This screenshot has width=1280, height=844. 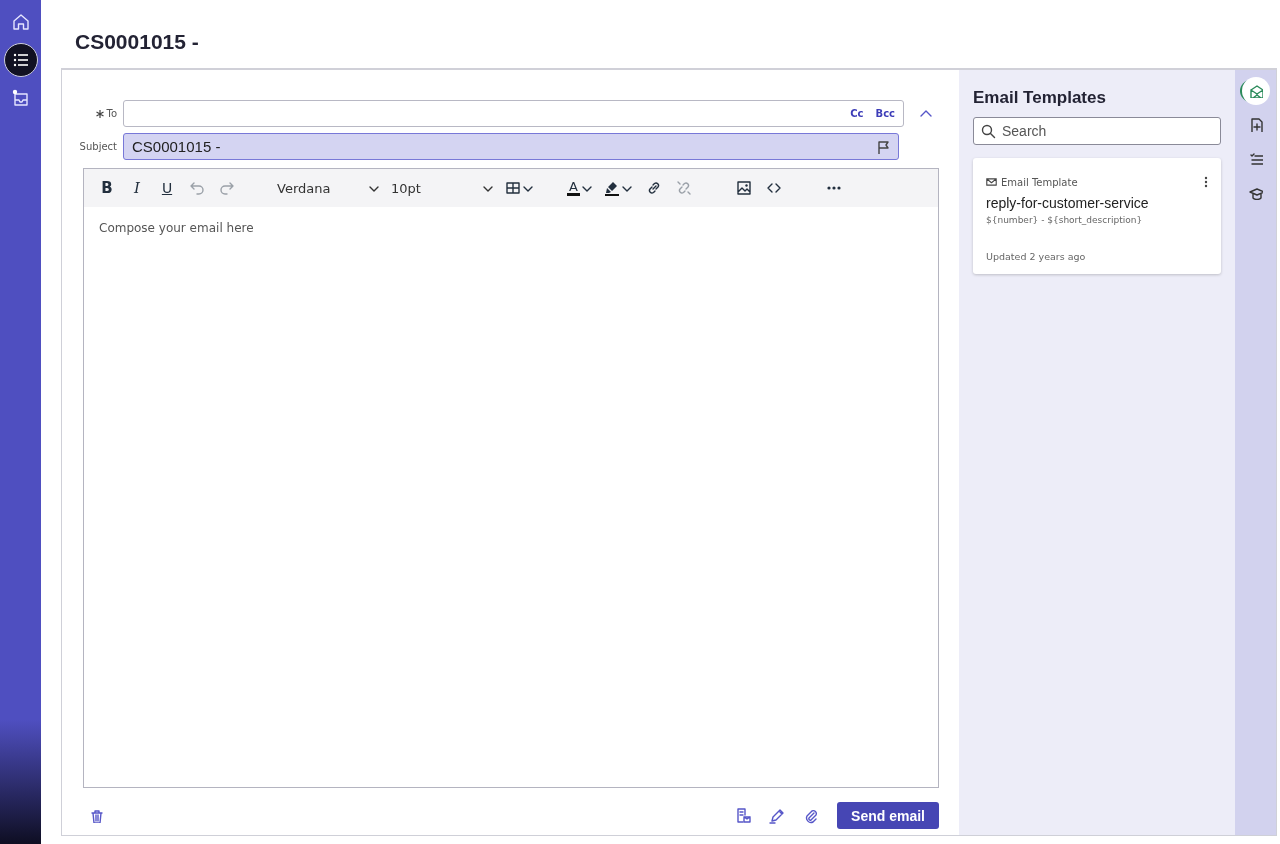 What do you see at coordinates (329, 188) in the screenshot?
I see `font-select: Verdana` at bounding box center [329, 188].